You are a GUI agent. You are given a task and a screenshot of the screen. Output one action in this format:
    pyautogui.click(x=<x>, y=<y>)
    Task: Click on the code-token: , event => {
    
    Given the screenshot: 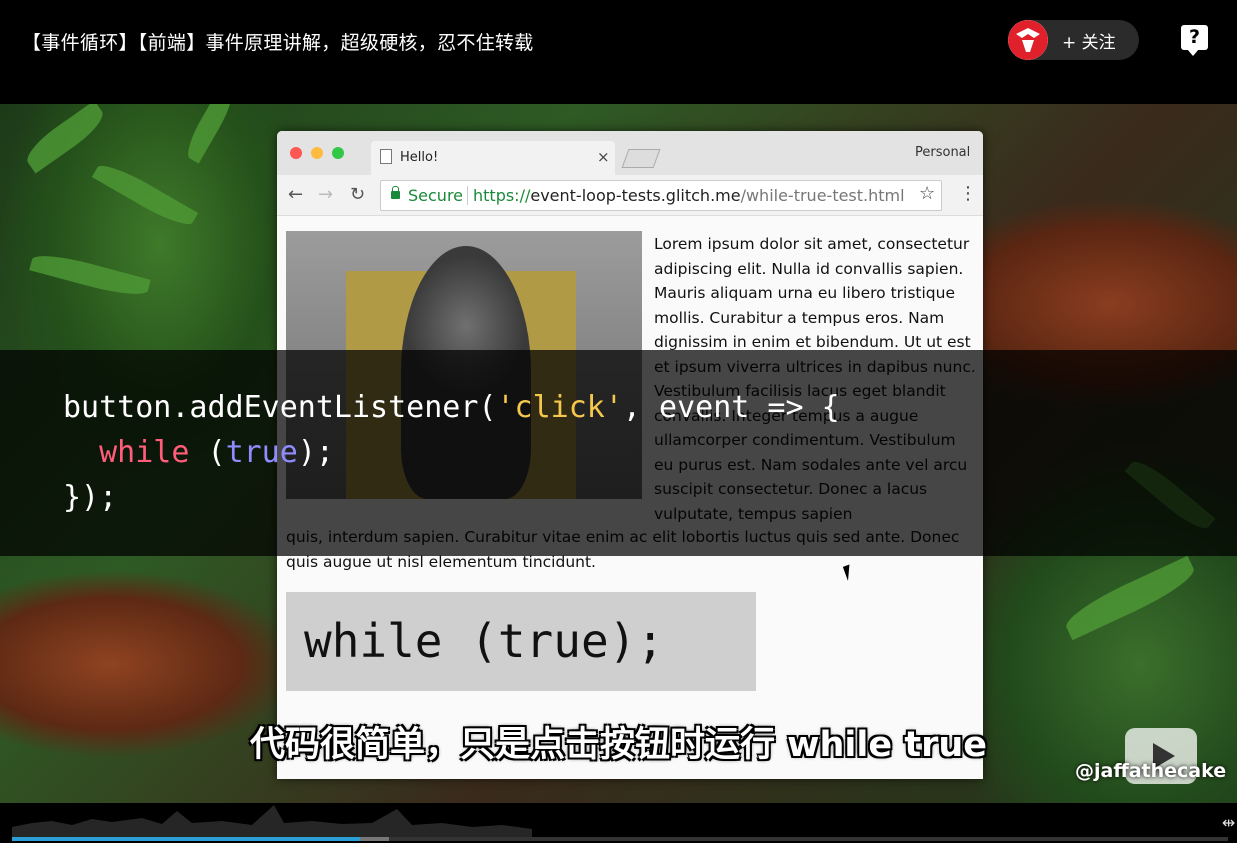 What is the action you would take?
    pyautogui.click(x=731, y=407)
    